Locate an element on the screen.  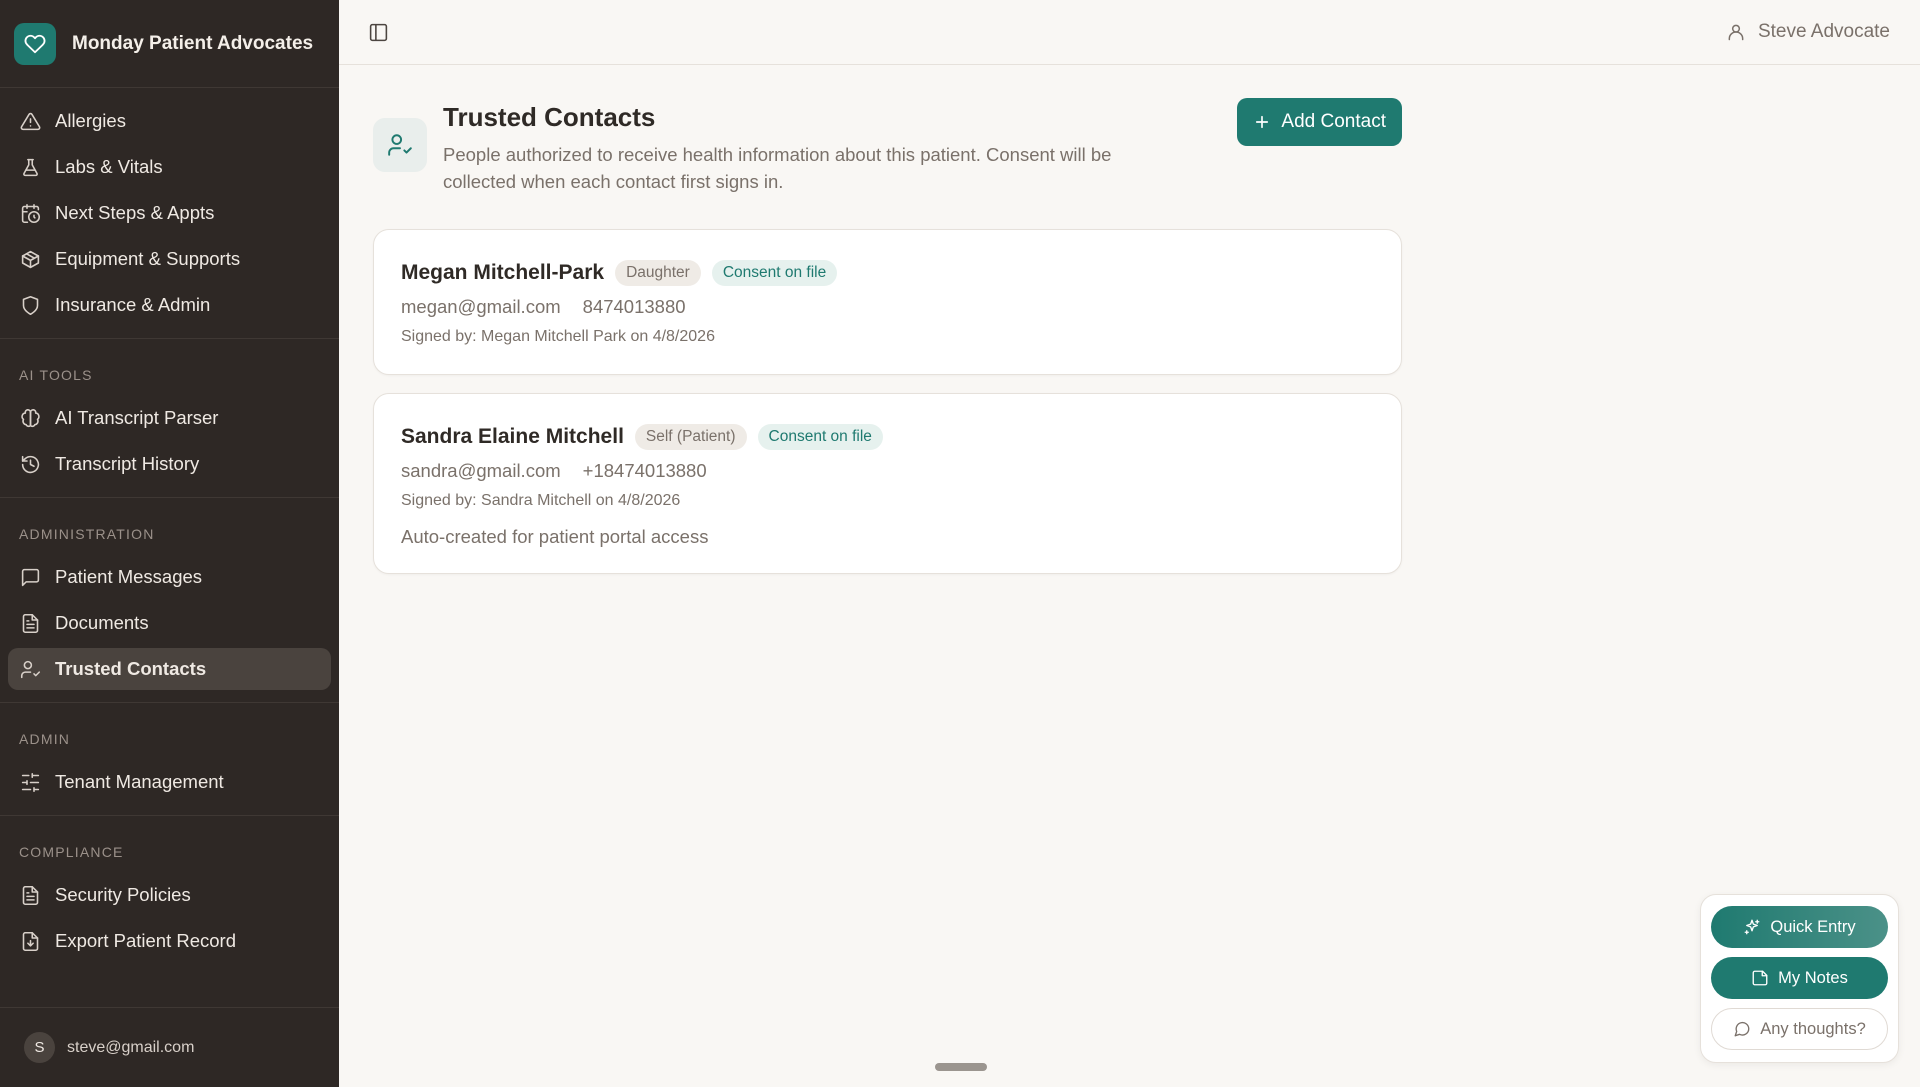
floating-action-panel: Quick Entry My Notes Any thoughts? is located at coordinates (1799, 978).